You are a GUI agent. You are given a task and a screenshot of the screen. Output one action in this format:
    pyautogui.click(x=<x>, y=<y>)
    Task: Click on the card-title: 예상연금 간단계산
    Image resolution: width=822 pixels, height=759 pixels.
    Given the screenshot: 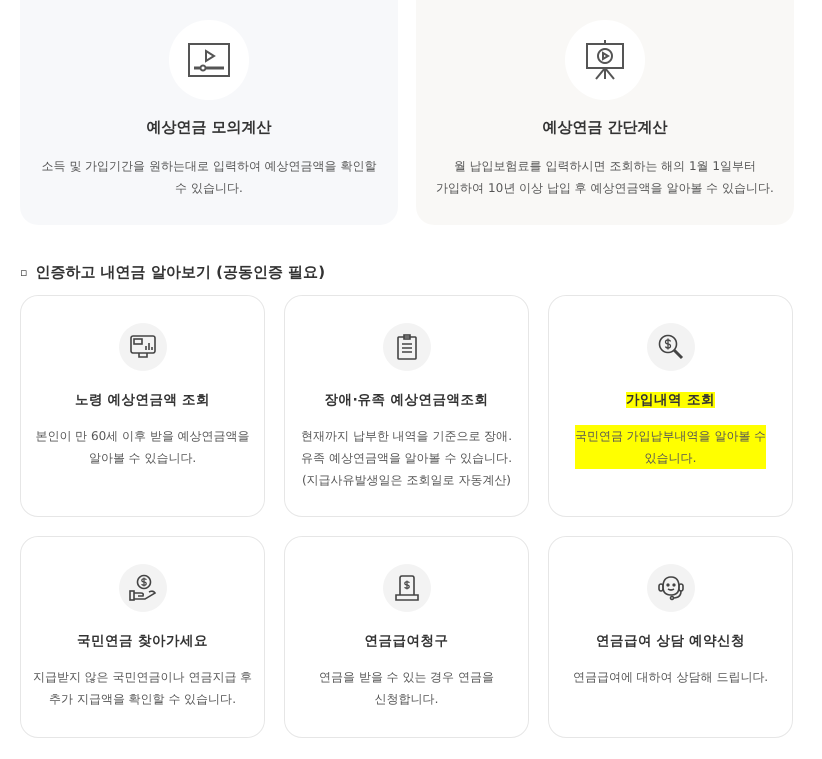 What is the action you would take?
    pyautogui.click(x=605, y=127)
    